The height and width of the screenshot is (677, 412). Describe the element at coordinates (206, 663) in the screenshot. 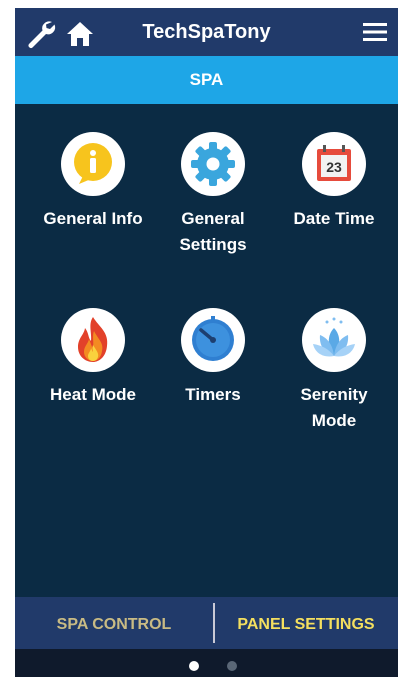

I see `page-indicator` at that location.